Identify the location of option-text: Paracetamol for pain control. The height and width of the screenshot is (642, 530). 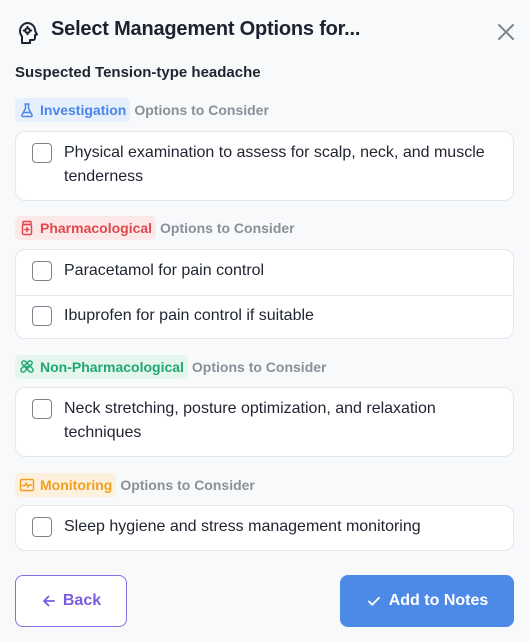
(164, 270).